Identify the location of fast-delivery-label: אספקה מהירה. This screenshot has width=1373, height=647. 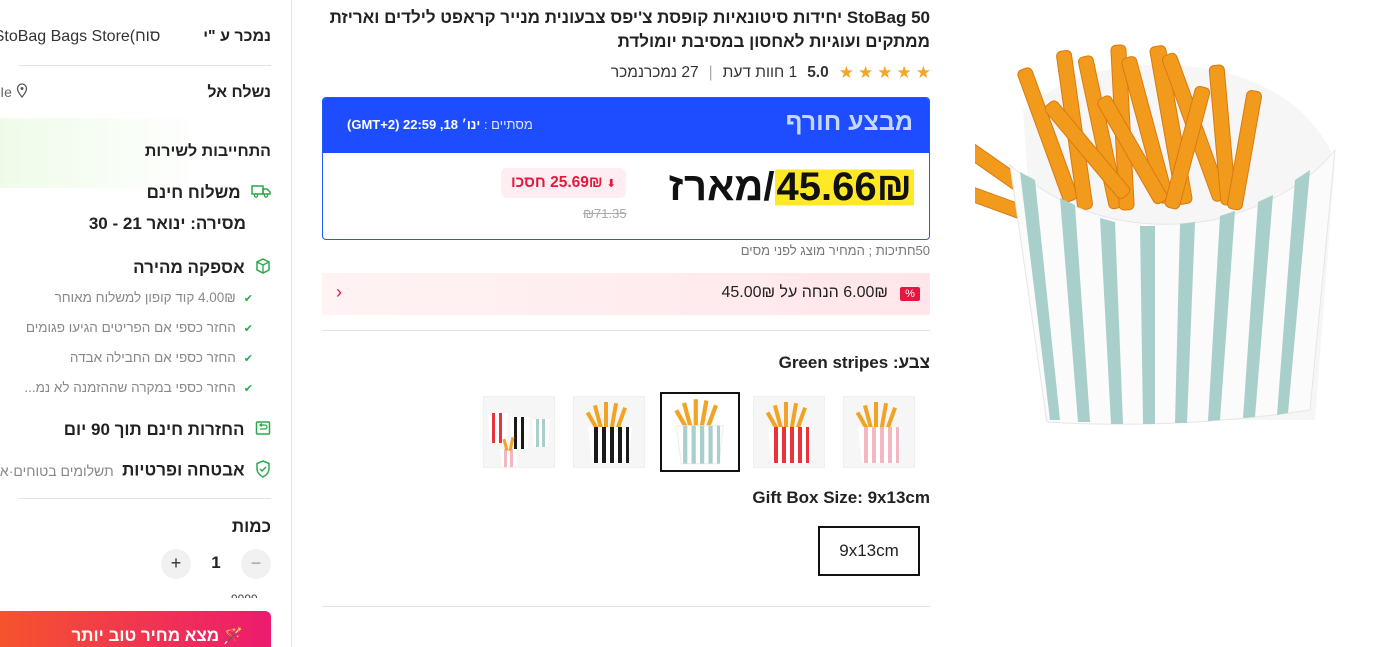
(189, 267).